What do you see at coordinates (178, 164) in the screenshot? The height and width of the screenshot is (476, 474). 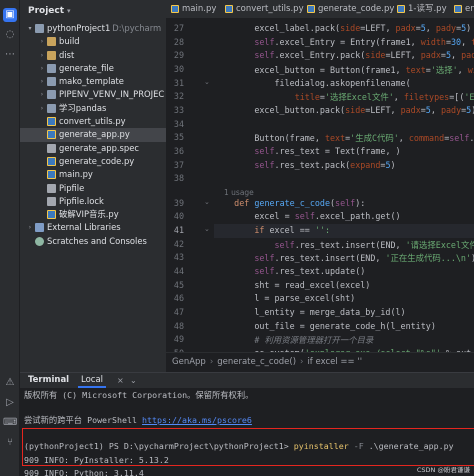 I see `line-number: 37` at bounding box center [178, 164].